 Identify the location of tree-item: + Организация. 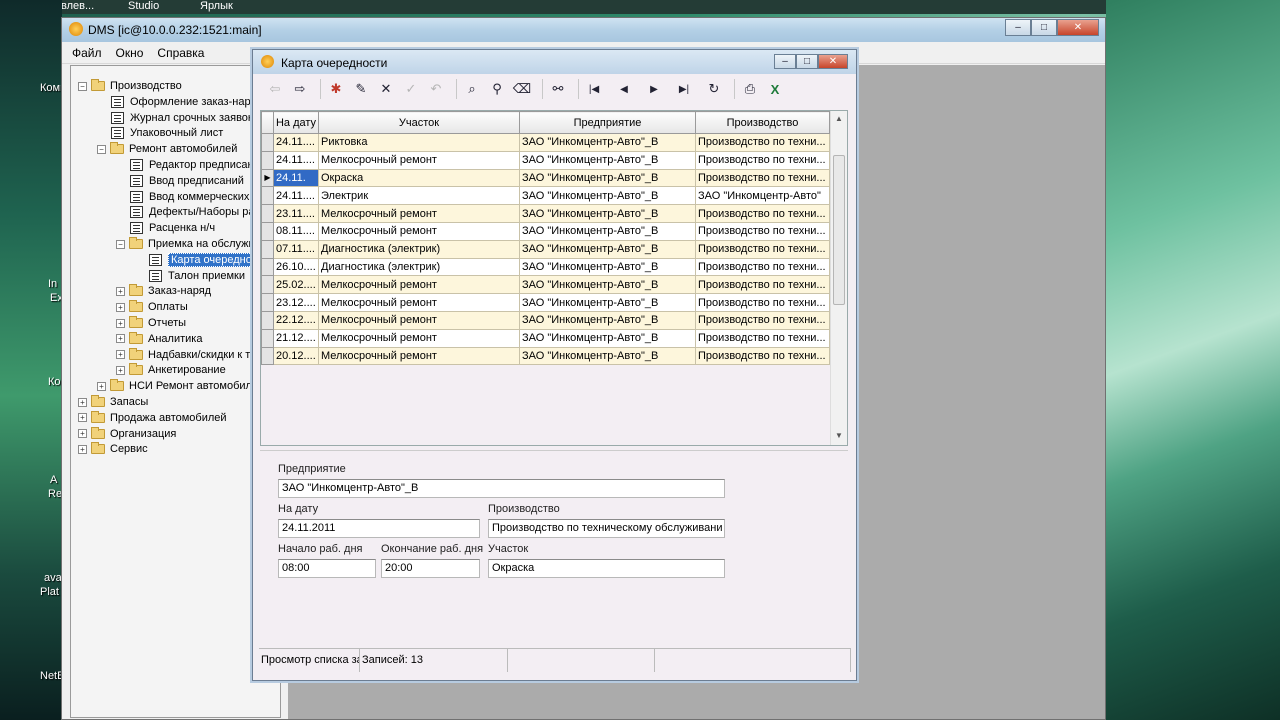
(127, 434).